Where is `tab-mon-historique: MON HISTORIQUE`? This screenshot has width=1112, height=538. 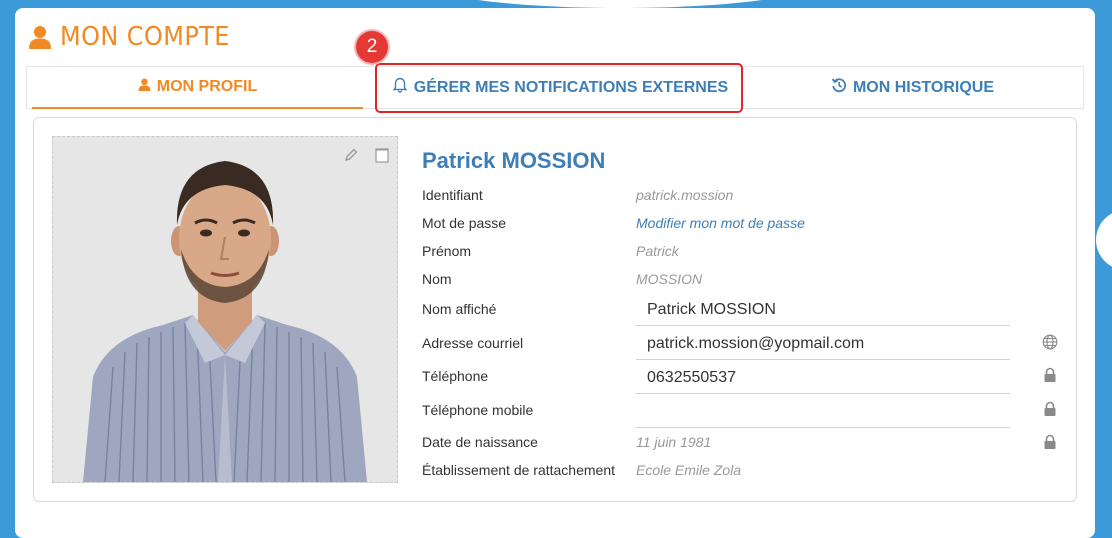
tab-mon-historique: MON HISTORIQUE is located at coordinates (912, 87).